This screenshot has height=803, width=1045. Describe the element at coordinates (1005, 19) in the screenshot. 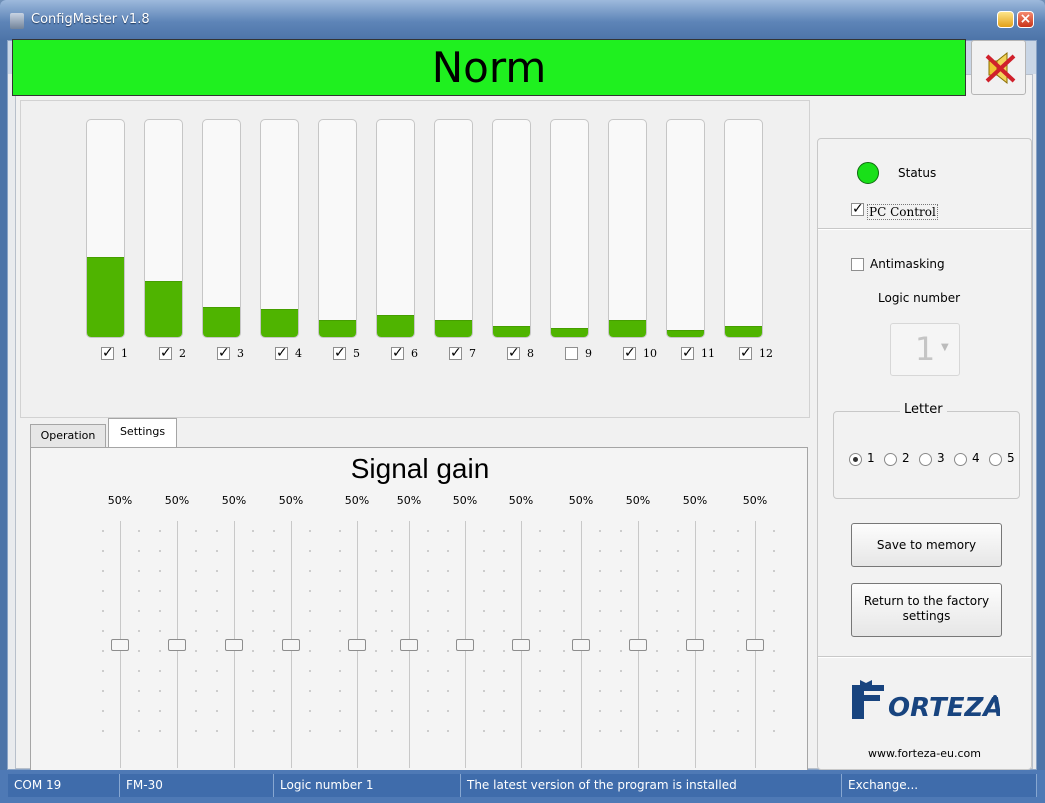

I see `minimize-icon` at that location.